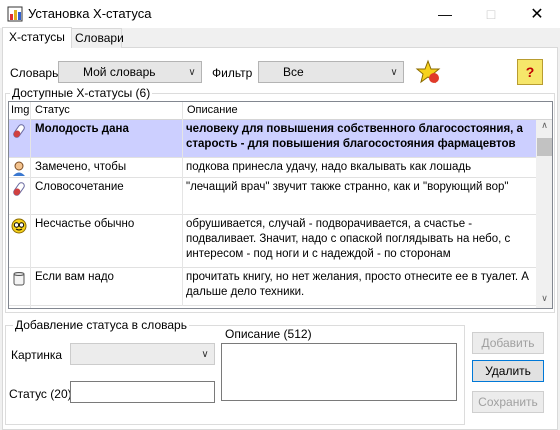 Image resolution: width=560 pixels, height=430 pixels. Describe the element at coordinates (40, 394) in the screenshot. I see `status-field-label: Статус (20)` at that location.